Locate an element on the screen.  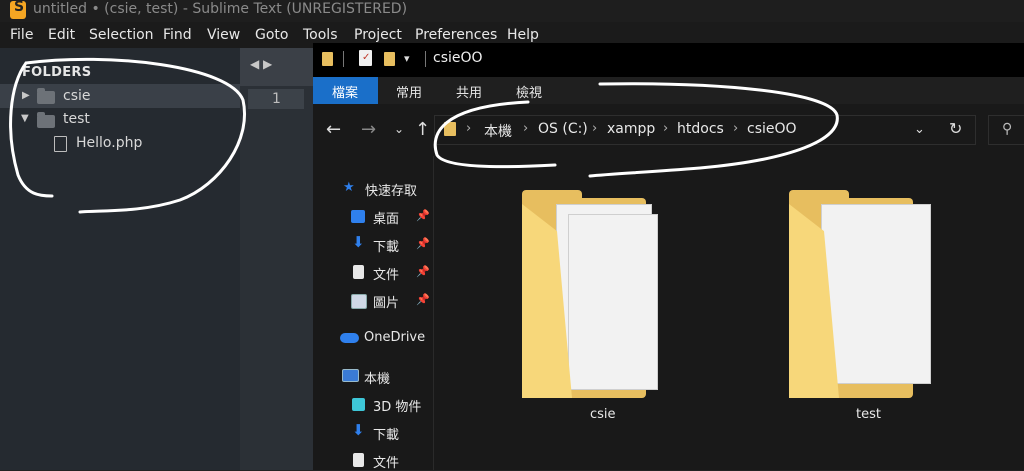
up-arrow-icon: ↑ is located at coordinates (422, 129).